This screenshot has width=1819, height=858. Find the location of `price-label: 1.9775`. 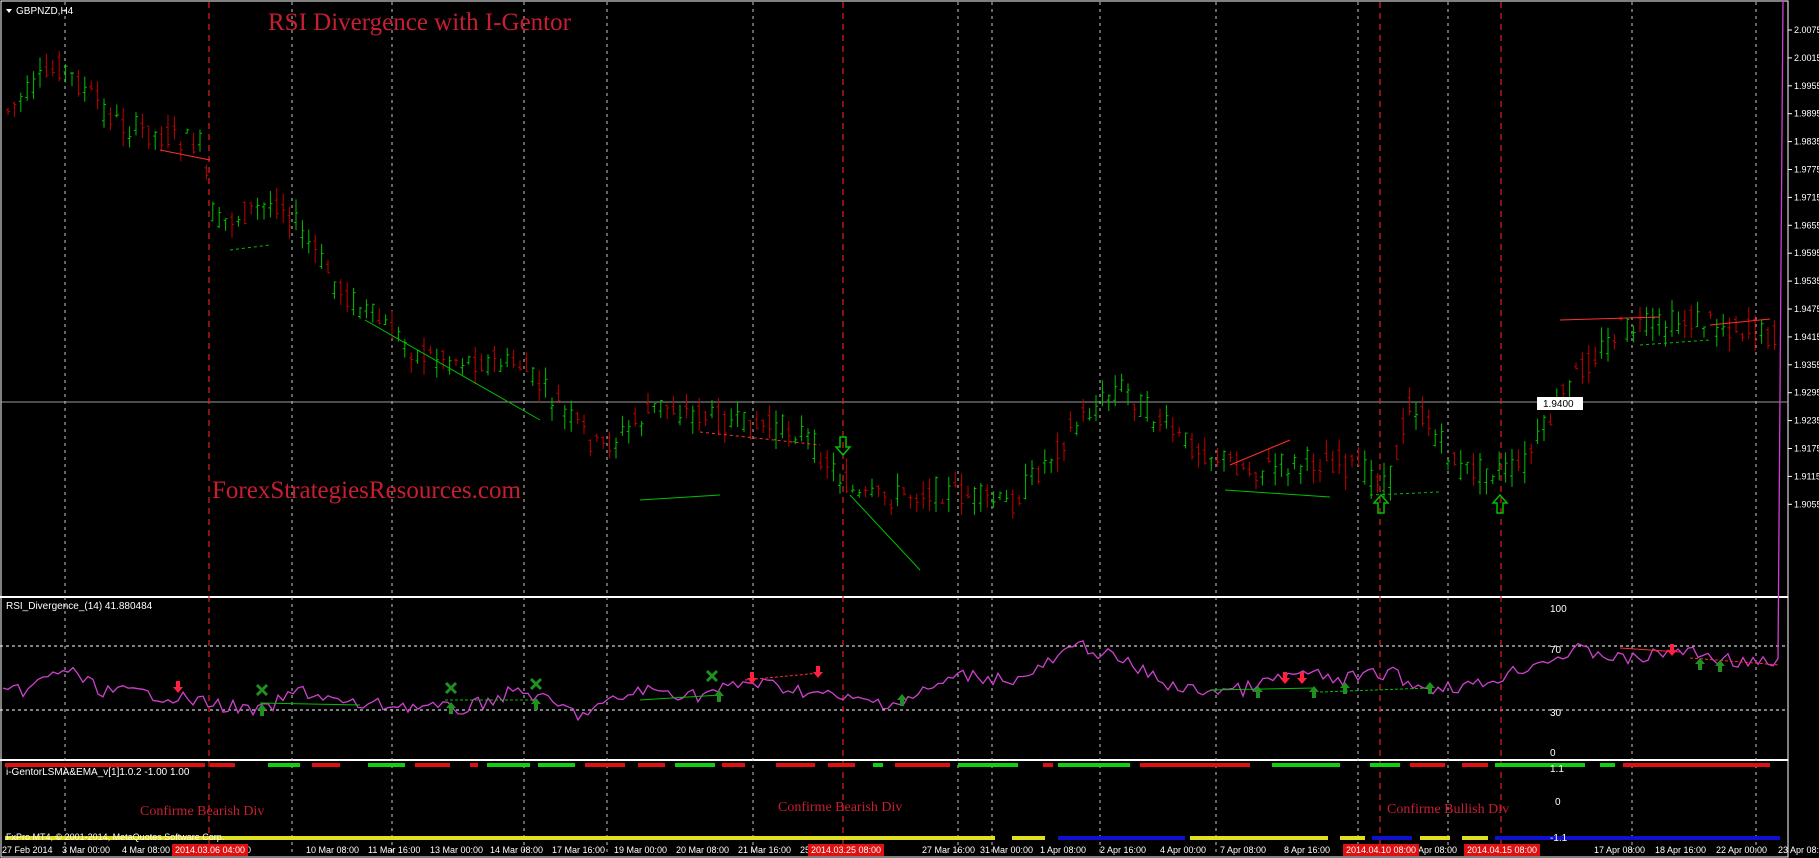

price-label: 1.9775 is located at coordinates (1806, 170).